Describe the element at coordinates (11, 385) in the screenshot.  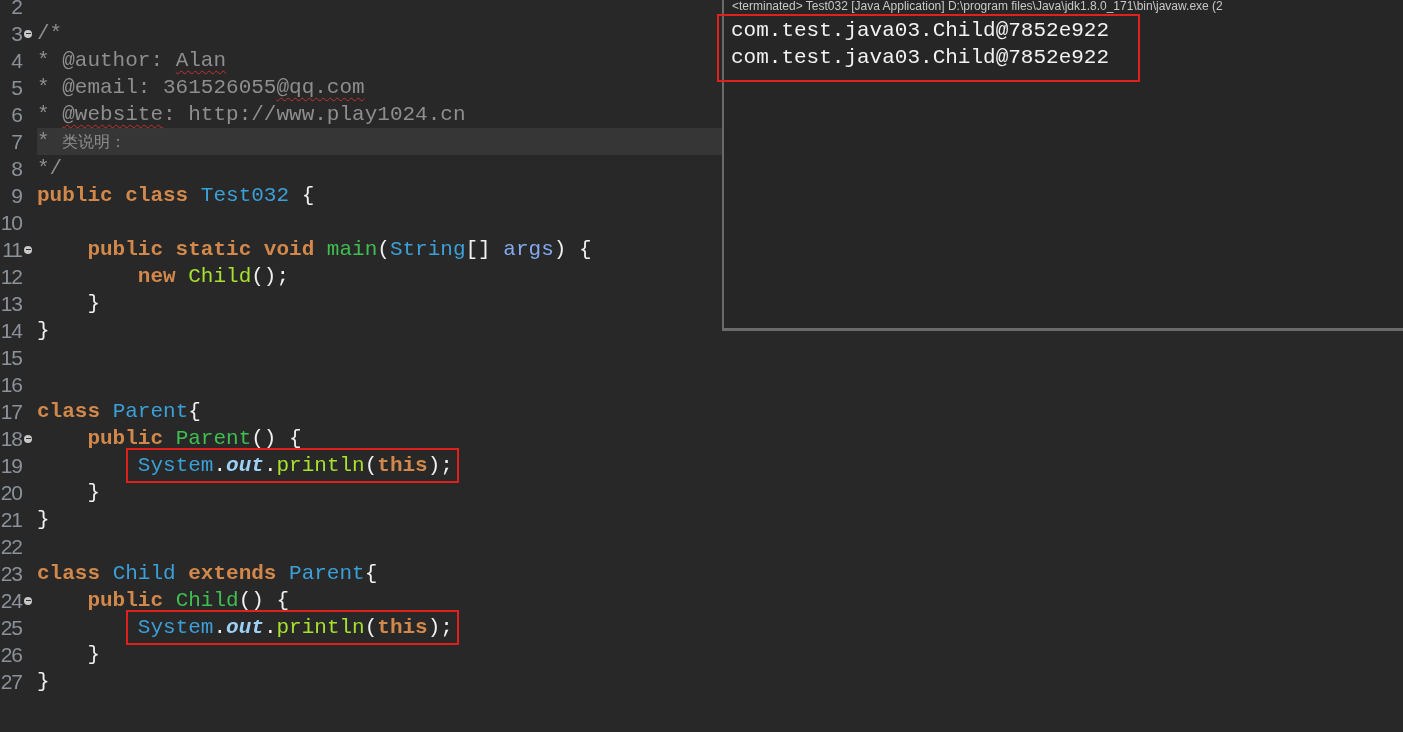
I see `line-number: 16` at that location.